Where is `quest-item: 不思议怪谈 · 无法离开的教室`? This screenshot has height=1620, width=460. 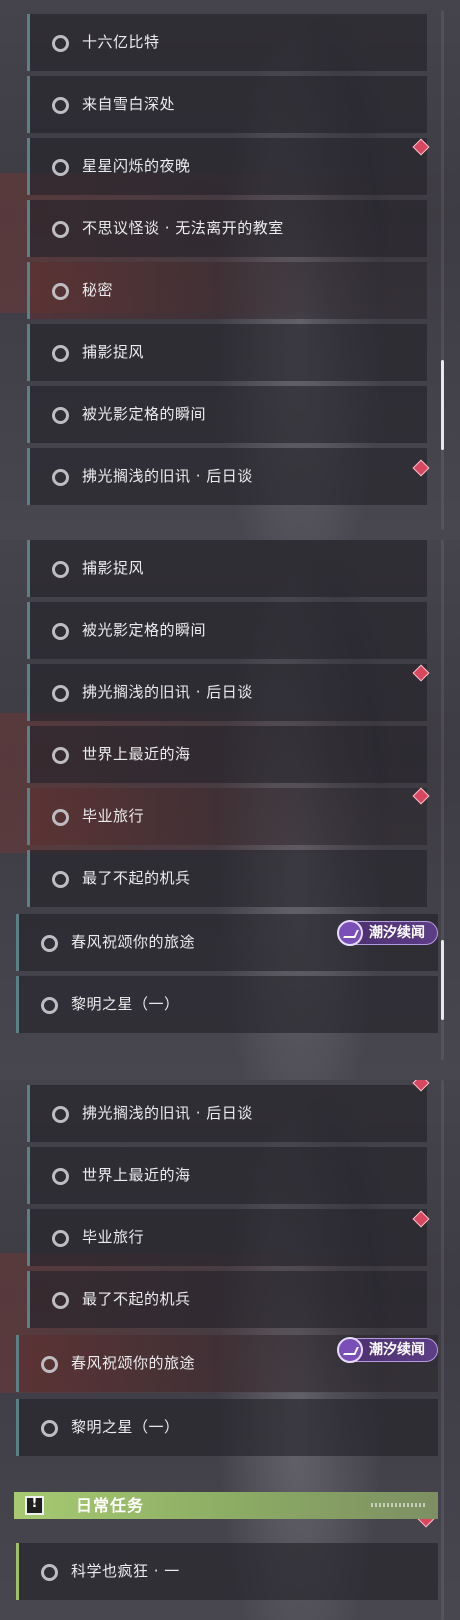
quest-item: 不思议怪谈 · 无法离开的教室 is located at coordinates (227, 228).